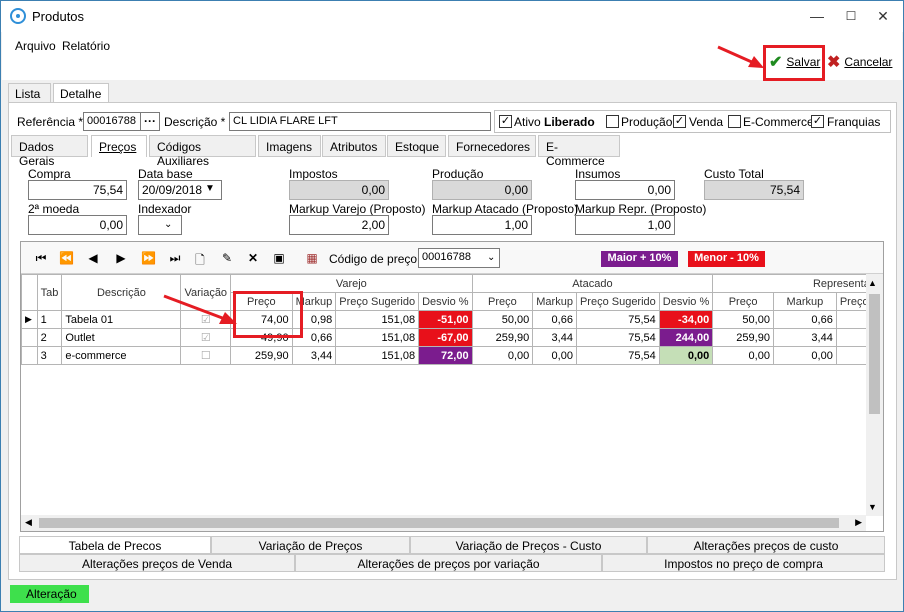 The width and height of the screenshot is (904, 612). Describe the element at coordinates (93, 258) in the screenshot. I see `prev-record-icon: ◀` at that location.